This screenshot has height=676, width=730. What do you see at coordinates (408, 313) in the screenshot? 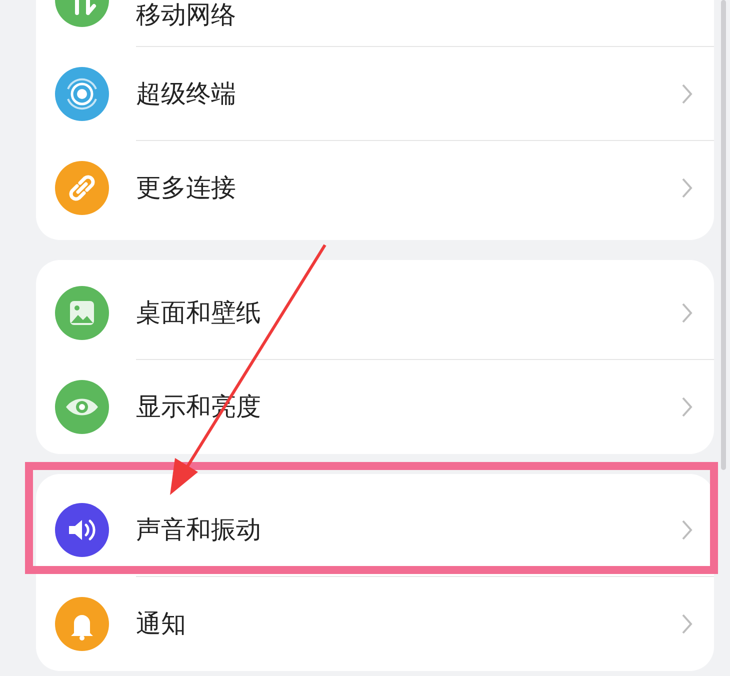
I see `setting-label: 桌面和壁纸` at bounding box center [408, 313].